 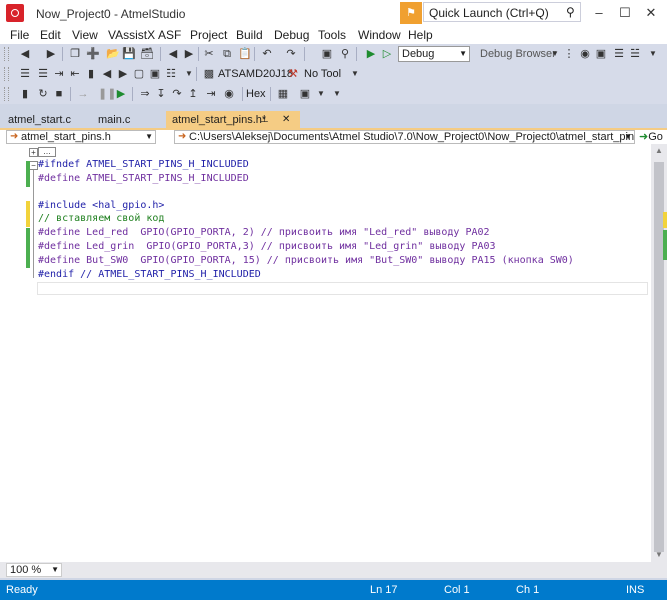 I want to click on stepping-icon: ▮, so click(x=25, y=94).